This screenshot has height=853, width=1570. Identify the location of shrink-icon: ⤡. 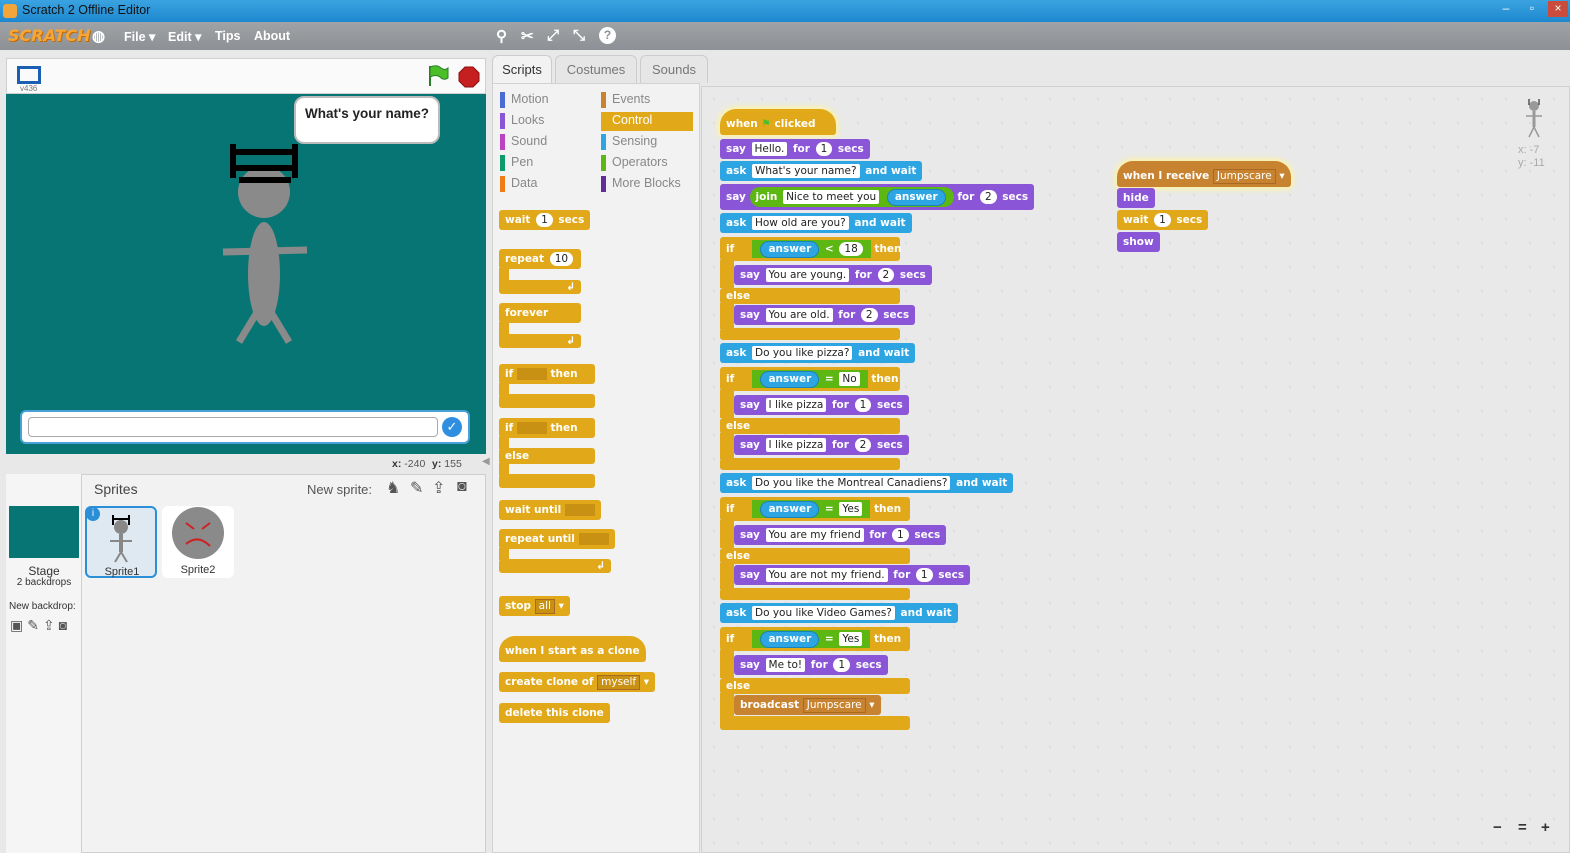
(579, 35).